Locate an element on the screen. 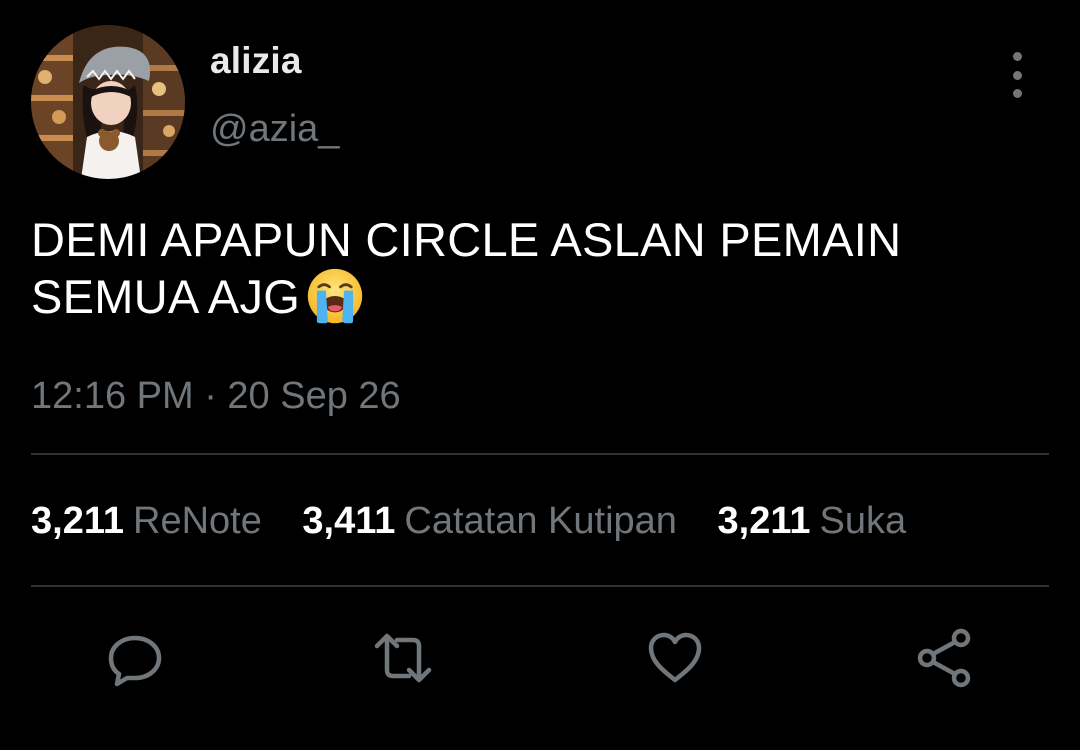 This screenshot has height=750, width=1080. avatar-image is located at coordinates (108, 102).